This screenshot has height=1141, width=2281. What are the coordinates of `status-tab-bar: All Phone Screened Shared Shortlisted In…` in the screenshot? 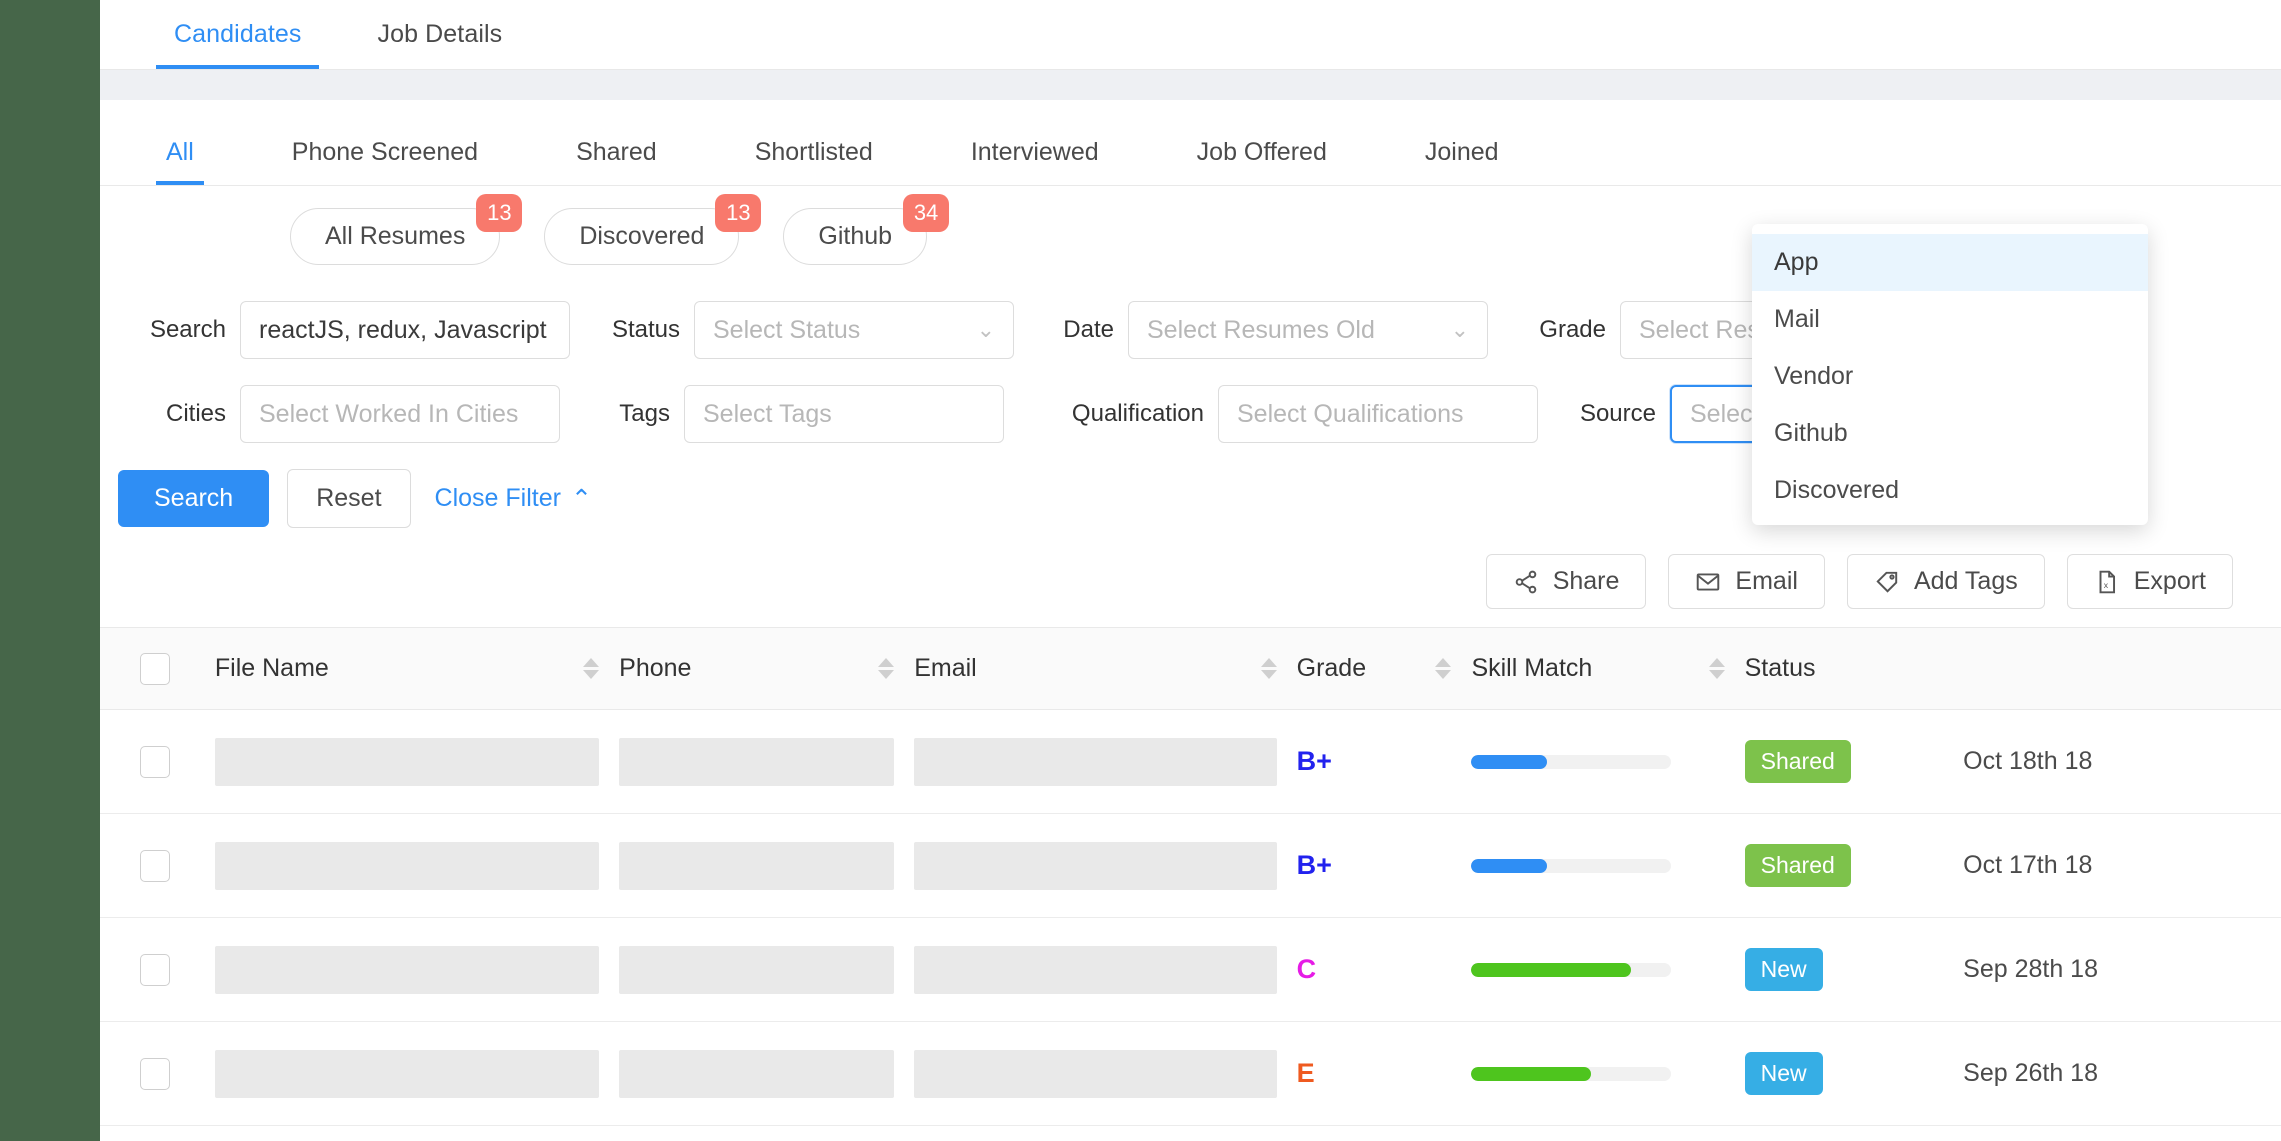 It's located at (1190, 143).